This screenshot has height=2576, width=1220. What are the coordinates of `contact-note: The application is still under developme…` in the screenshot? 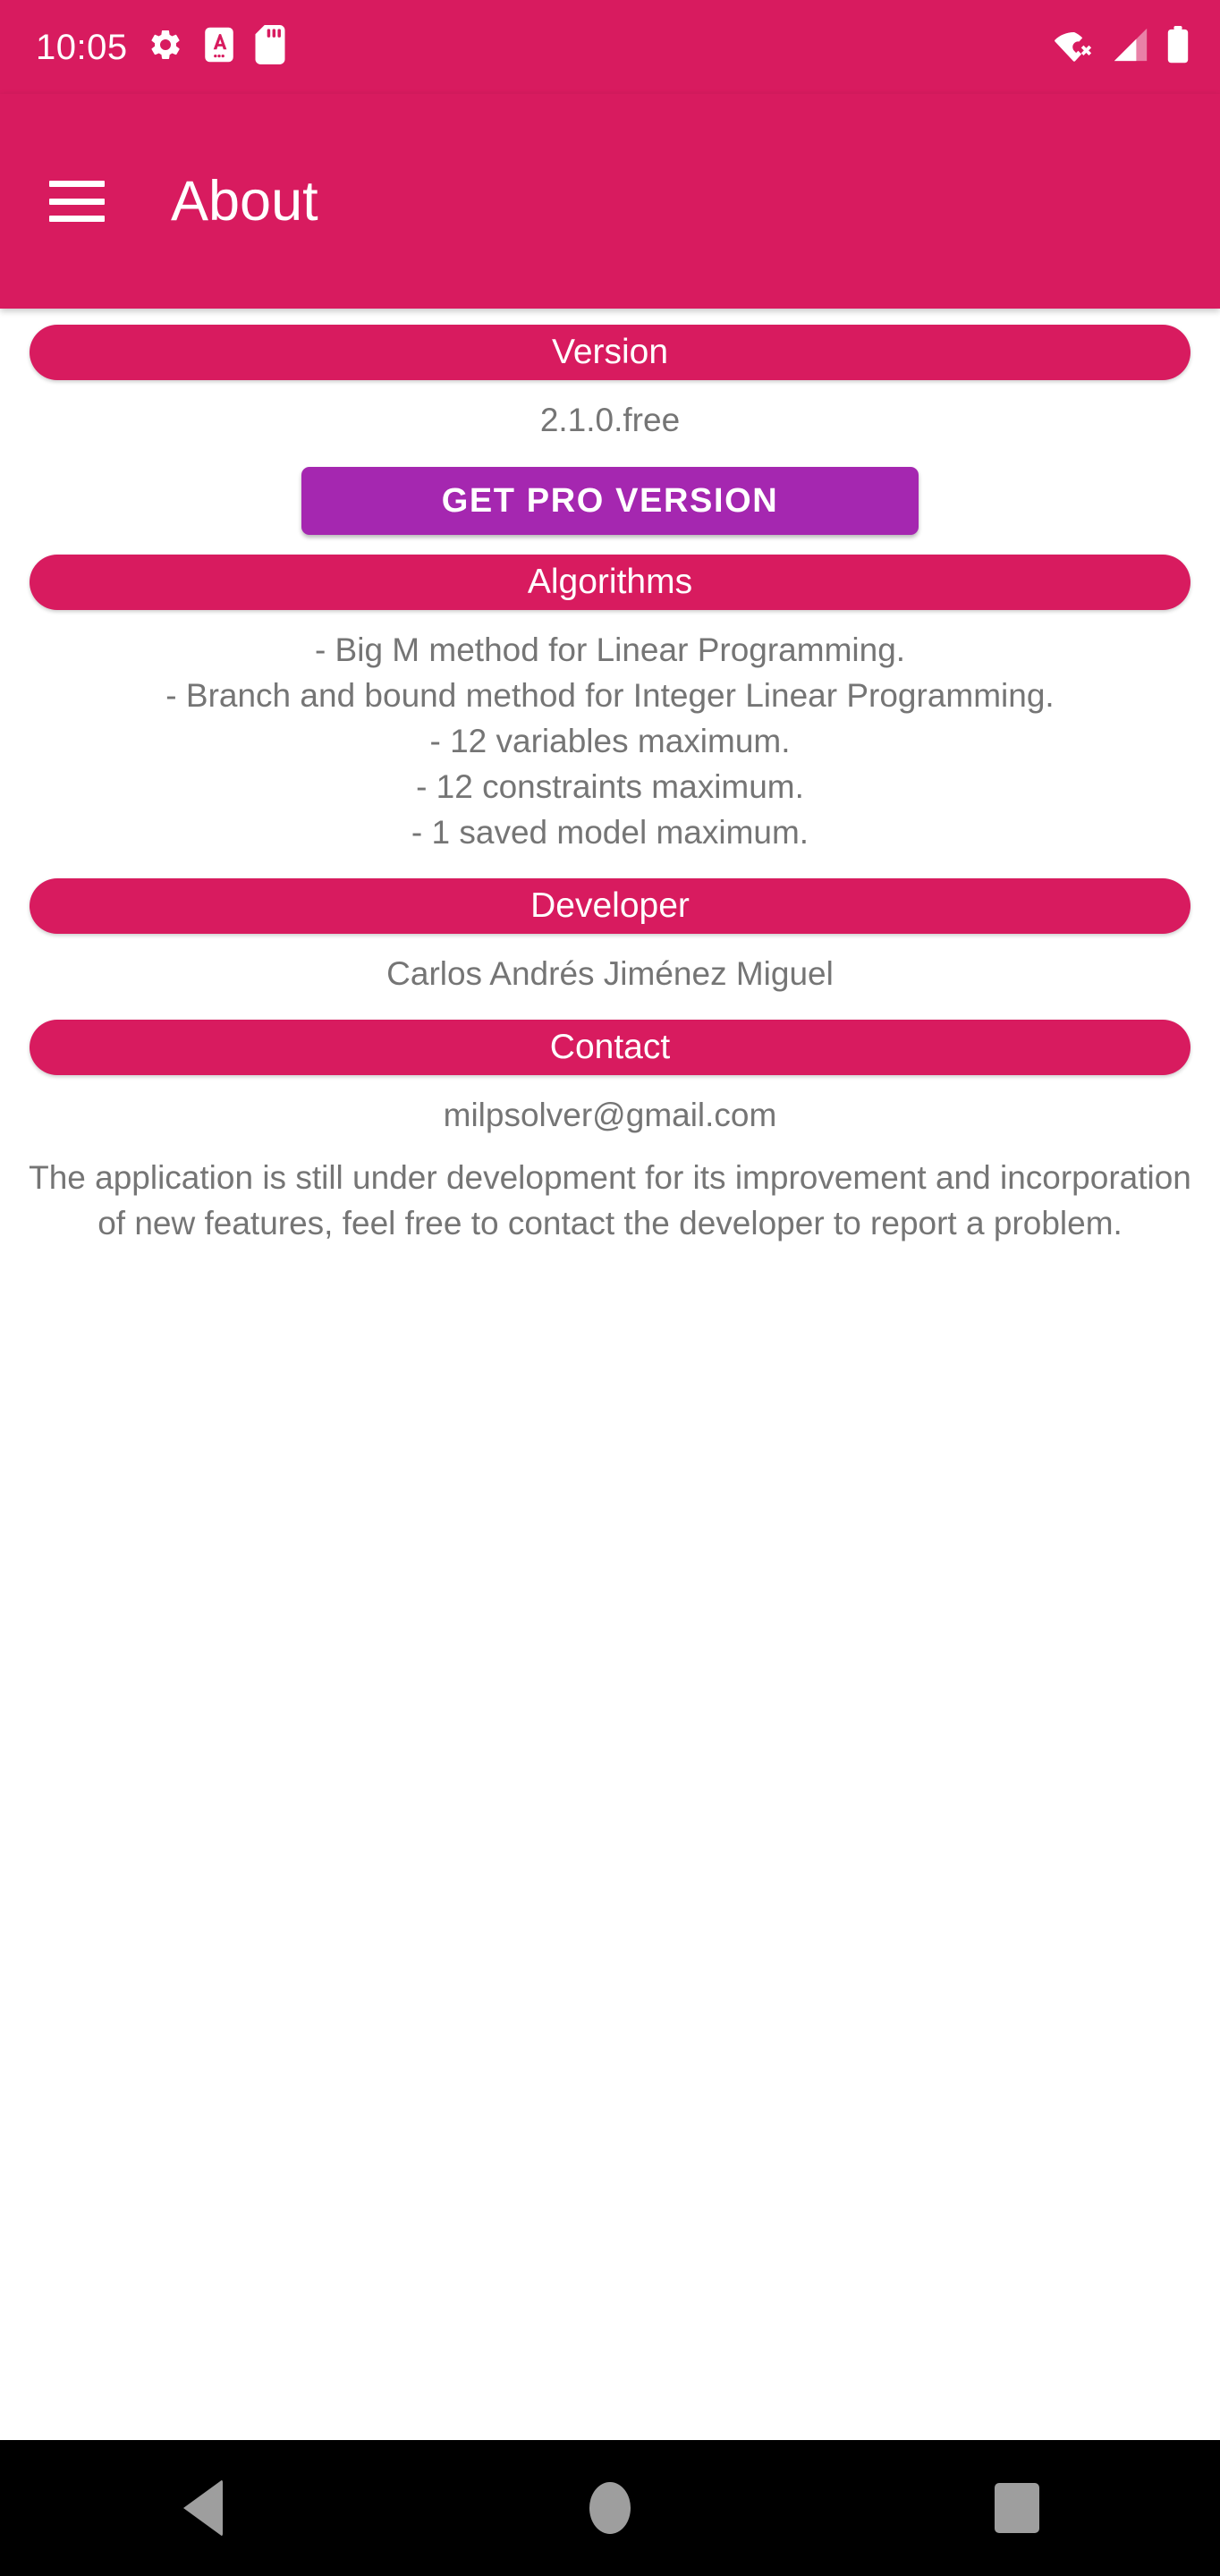 It's located at (610, 1200).